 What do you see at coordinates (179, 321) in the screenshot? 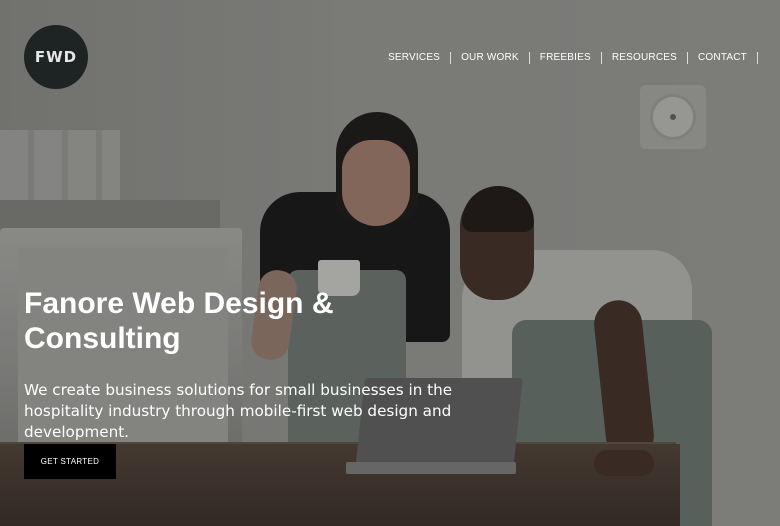
I see `hero-title: Fanore Web Design & Consulting` at bounding box center [179, 321].